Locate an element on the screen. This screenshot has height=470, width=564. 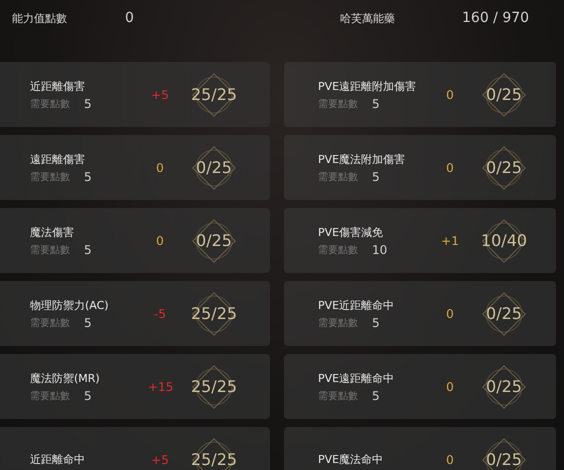
stat-delta: +15 is located at coordinates (160, 387).